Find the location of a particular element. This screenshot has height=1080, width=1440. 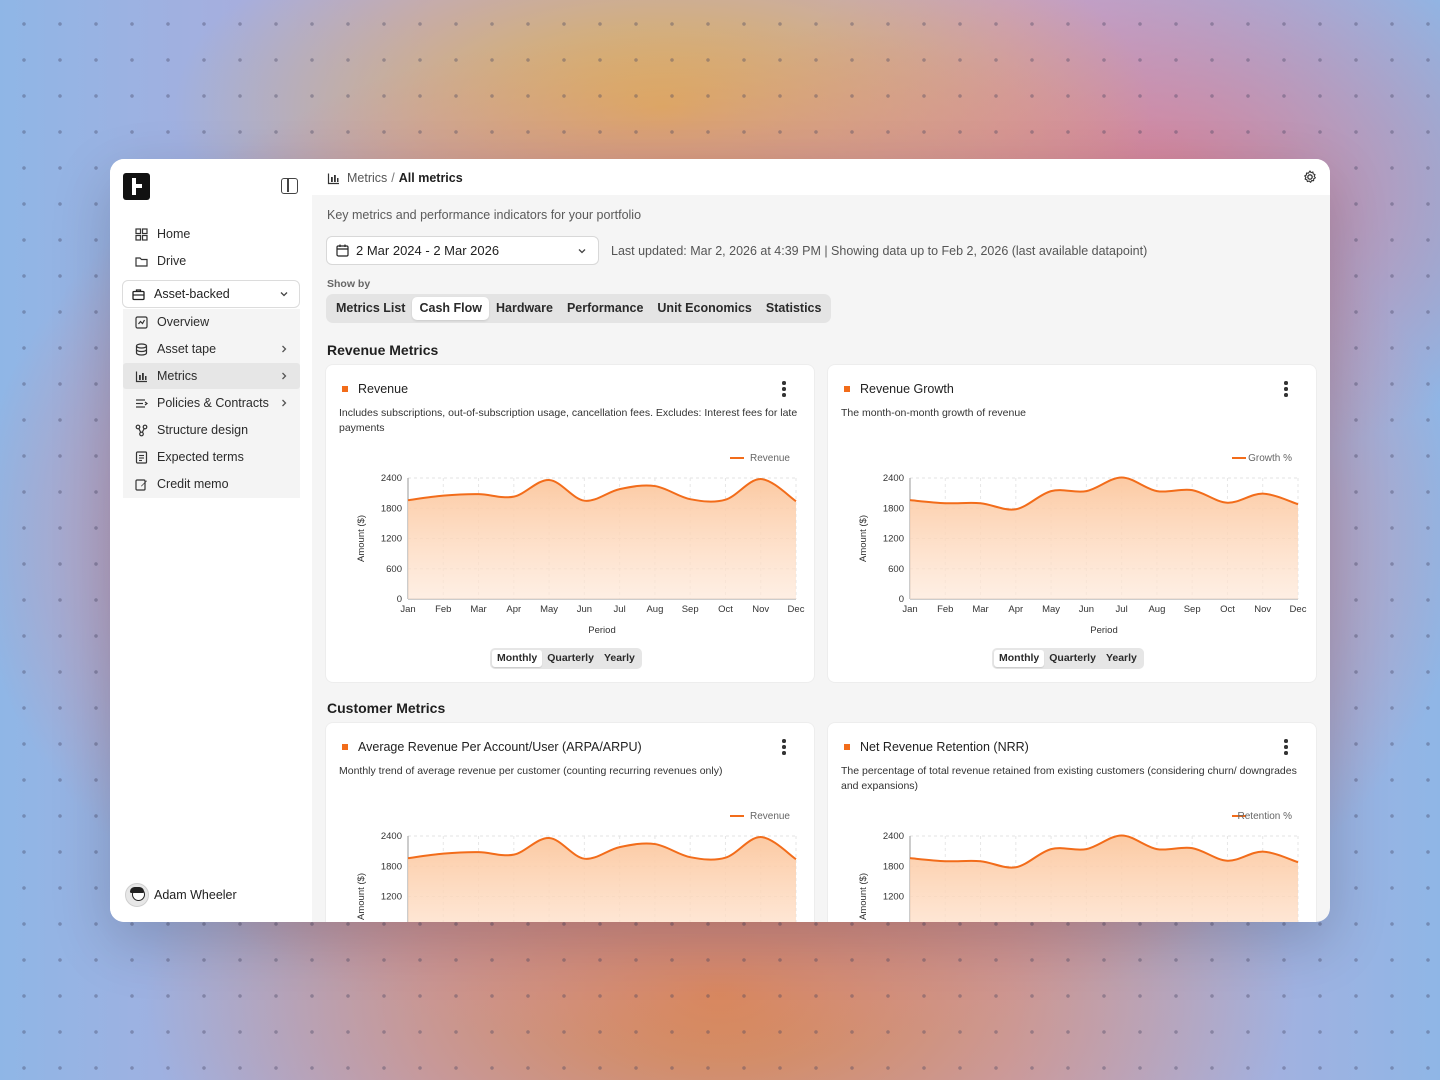

tab-performance: Performance is located at coordinates (605, 308).